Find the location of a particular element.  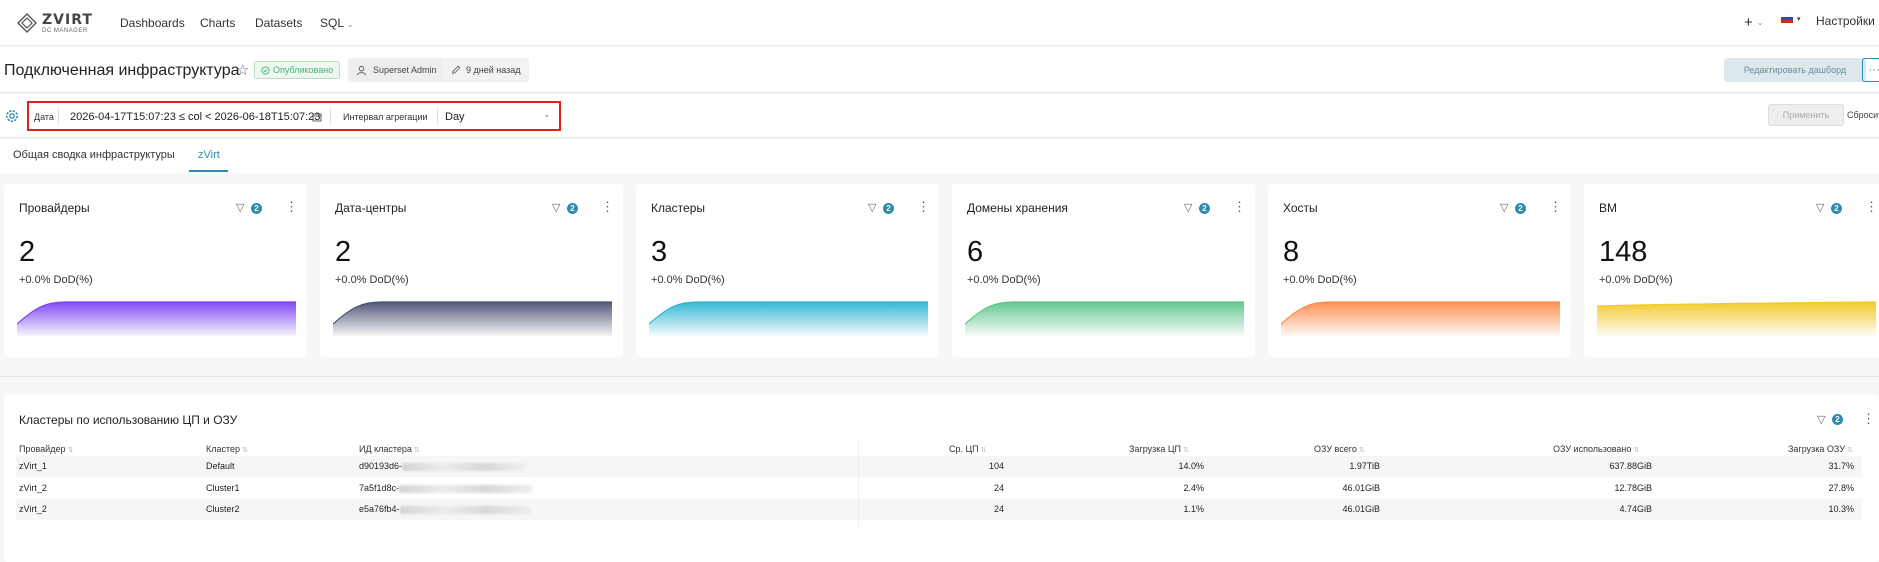

cluster-id-prefix: d90193d6- is located at coordinates (381, 466).